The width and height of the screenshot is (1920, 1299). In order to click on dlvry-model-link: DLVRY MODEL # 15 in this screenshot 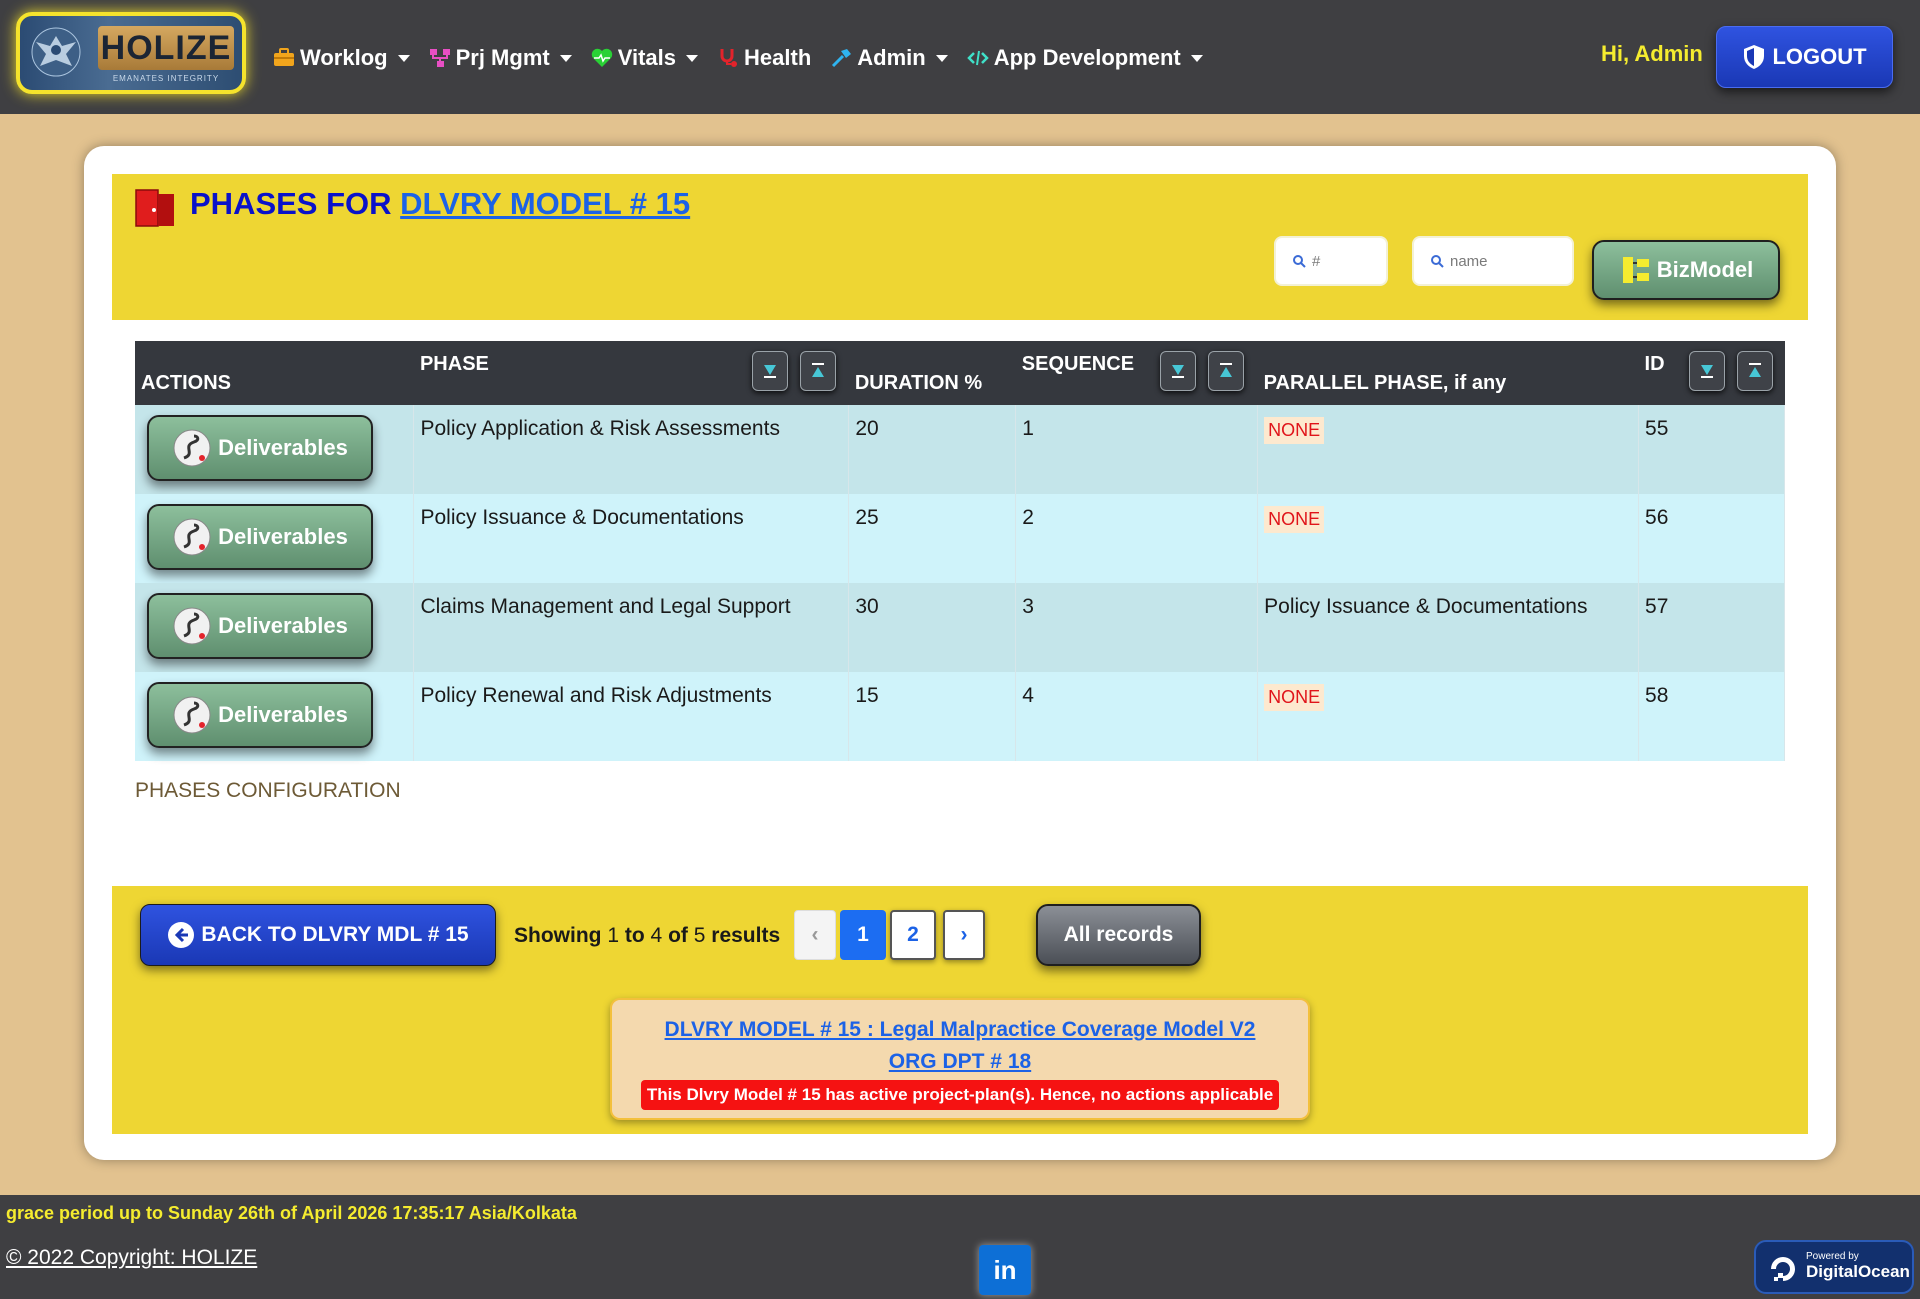, I will do `click(545, 203)`.